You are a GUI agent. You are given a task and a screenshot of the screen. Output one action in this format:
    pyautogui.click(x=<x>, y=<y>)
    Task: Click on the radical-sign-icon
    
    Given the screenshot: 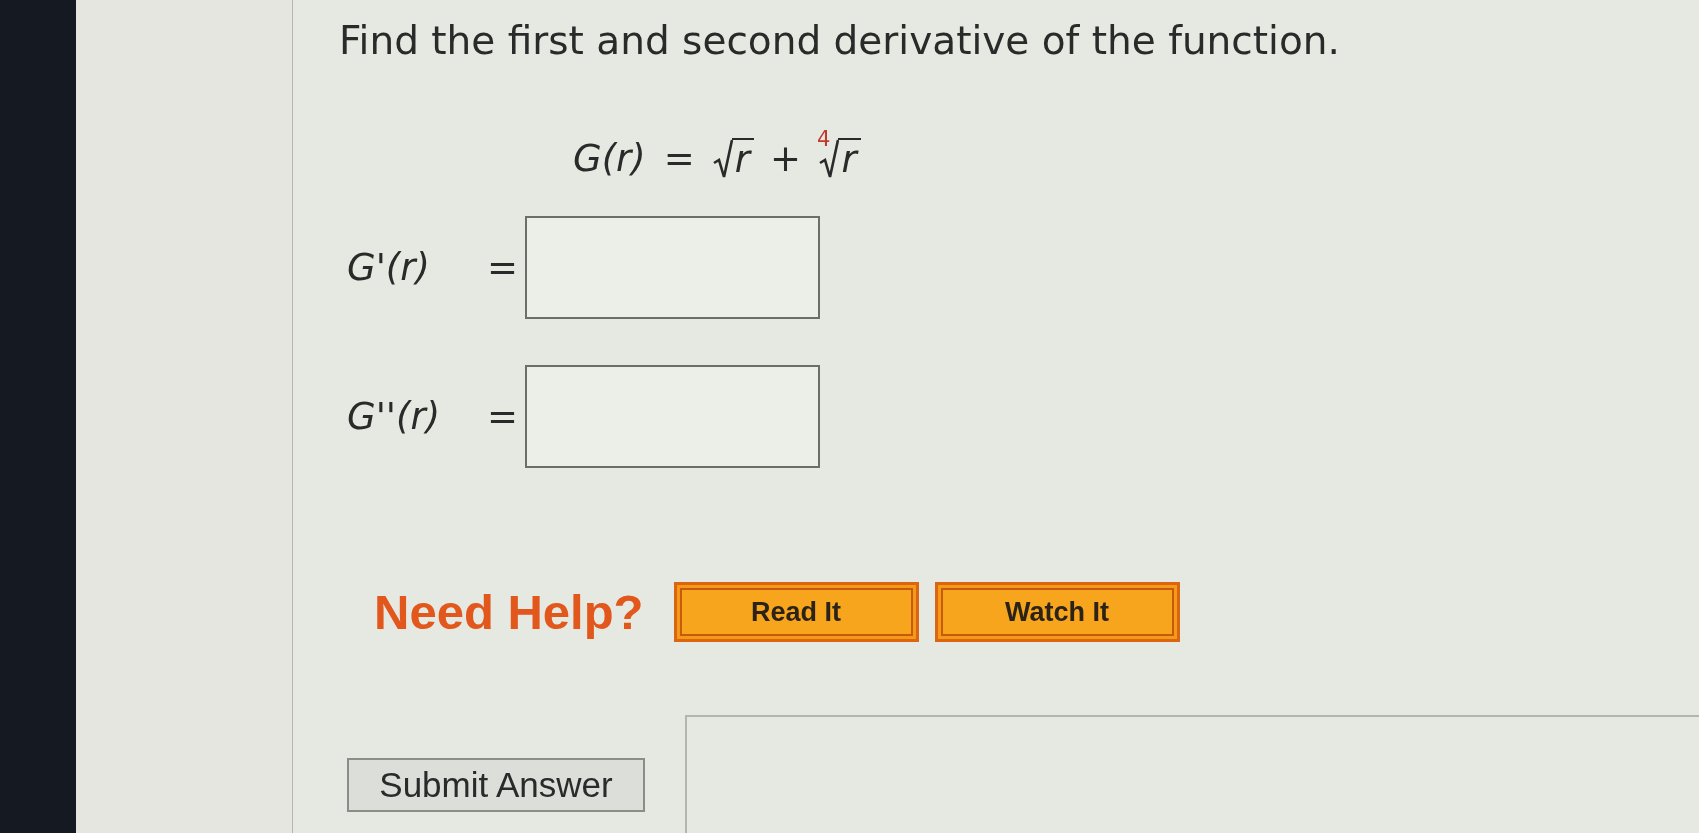 What is the action you would take?
    pyautogui.click(x=722, y=159)
    